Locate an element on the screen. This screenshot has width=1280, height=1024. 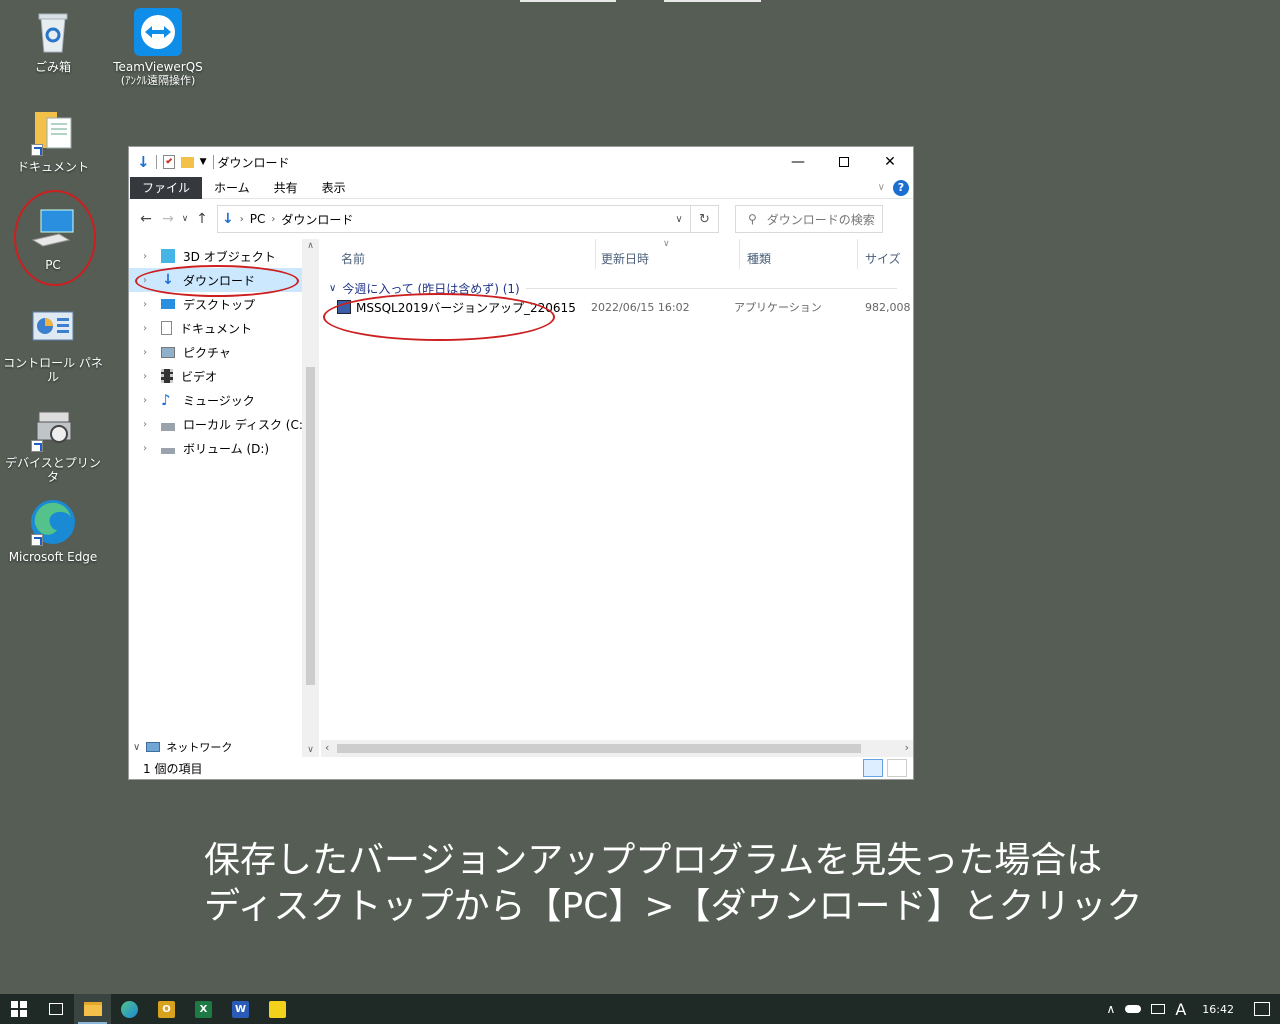
desktop-icon-devices-printers: デバイスとプリンタ is located at coordinates (53, 444).